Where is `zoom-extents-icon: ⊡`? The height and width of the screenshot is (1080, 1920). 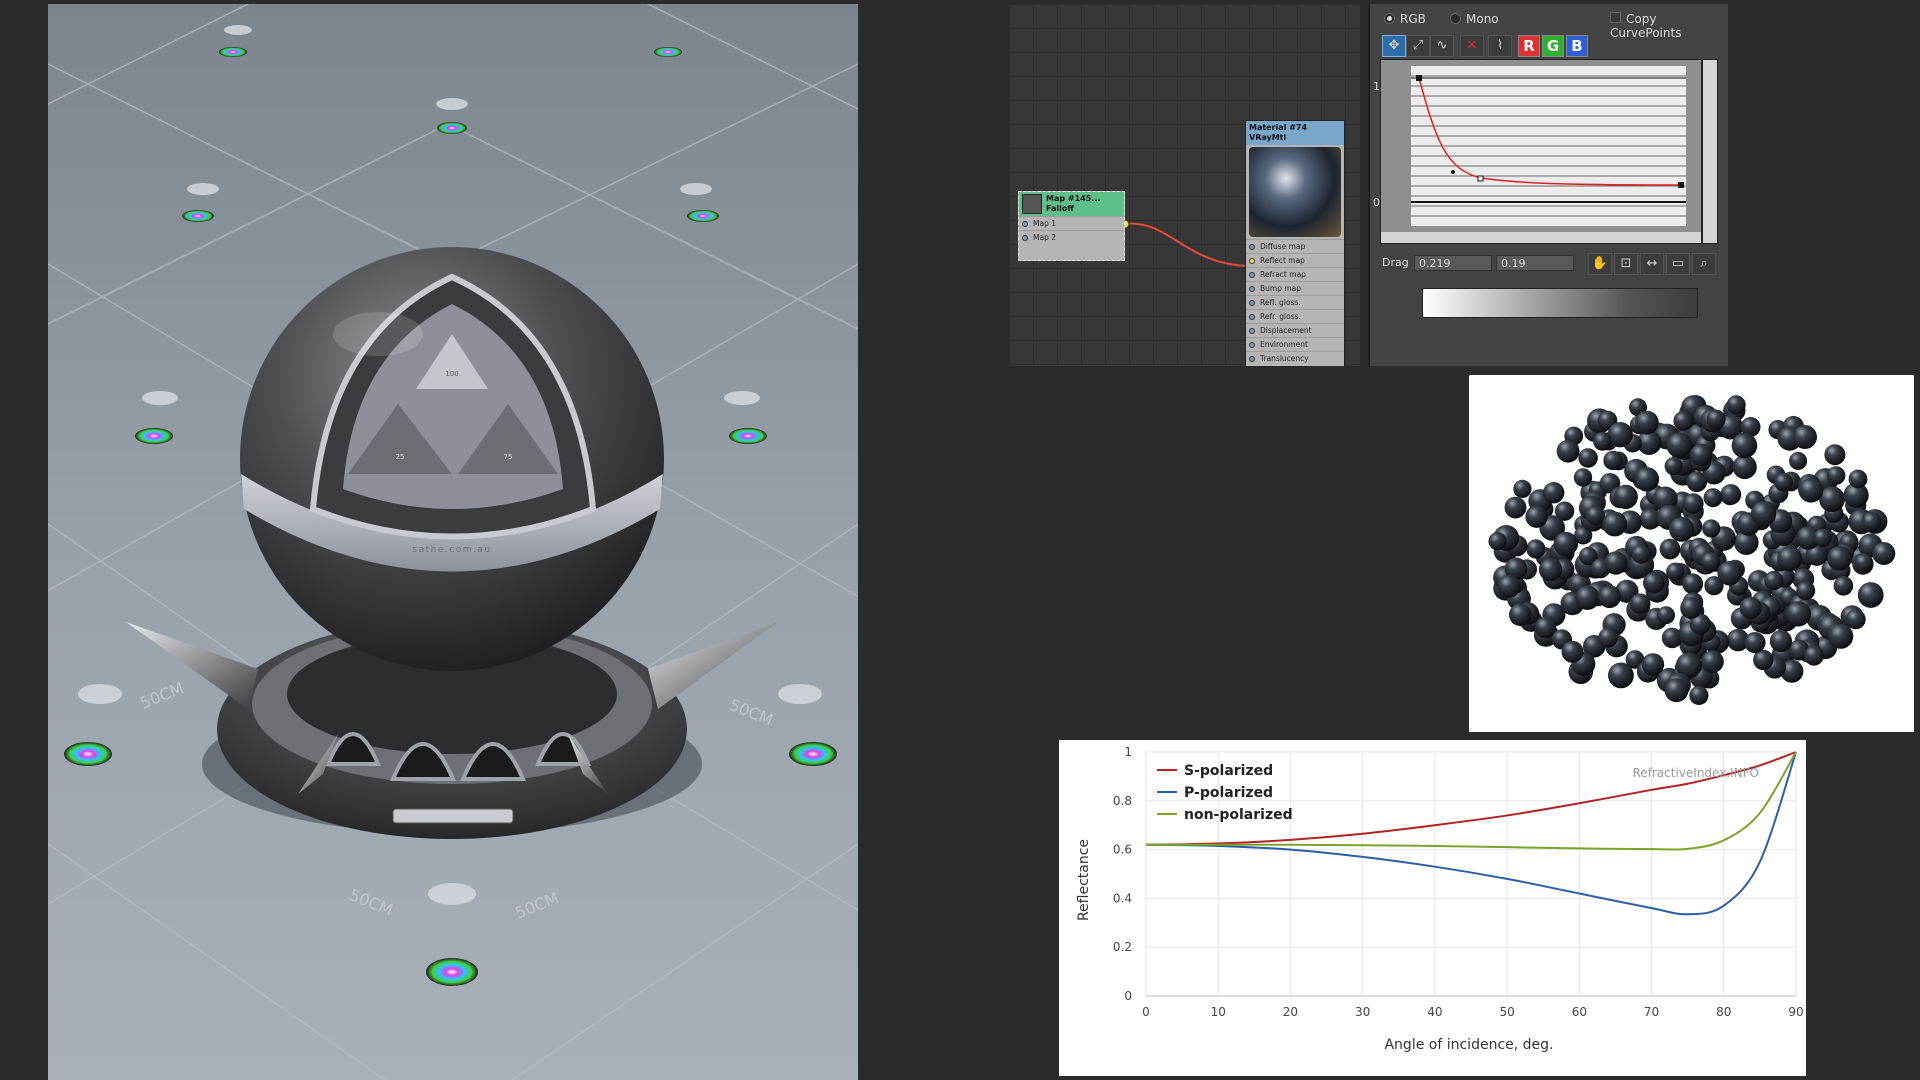
zoom-extents-icon: ⊡ is located at coordinates (1626, 264).